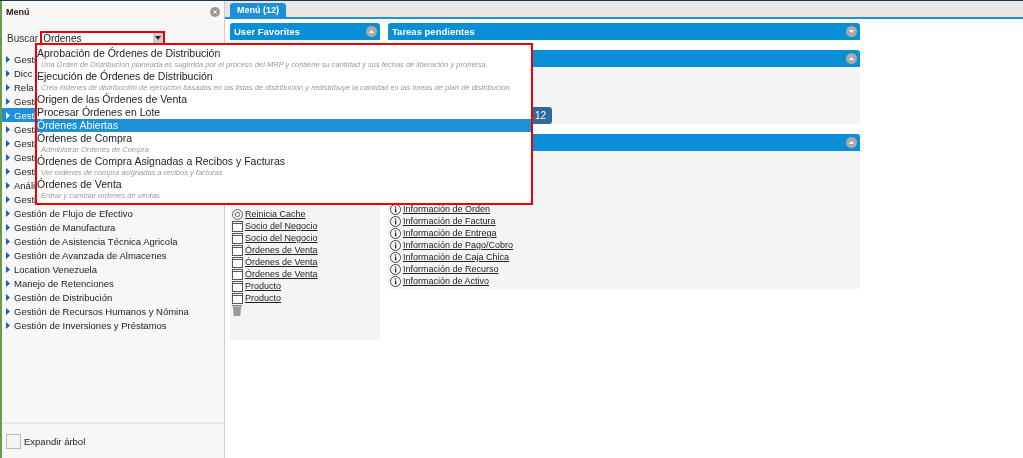 This screenshot has width=1023, height=458. What do you see at coordinates (433, 31) in the screenshot?
I see `panel-title: Tareas pendientes` at bounding box center [433, 31].